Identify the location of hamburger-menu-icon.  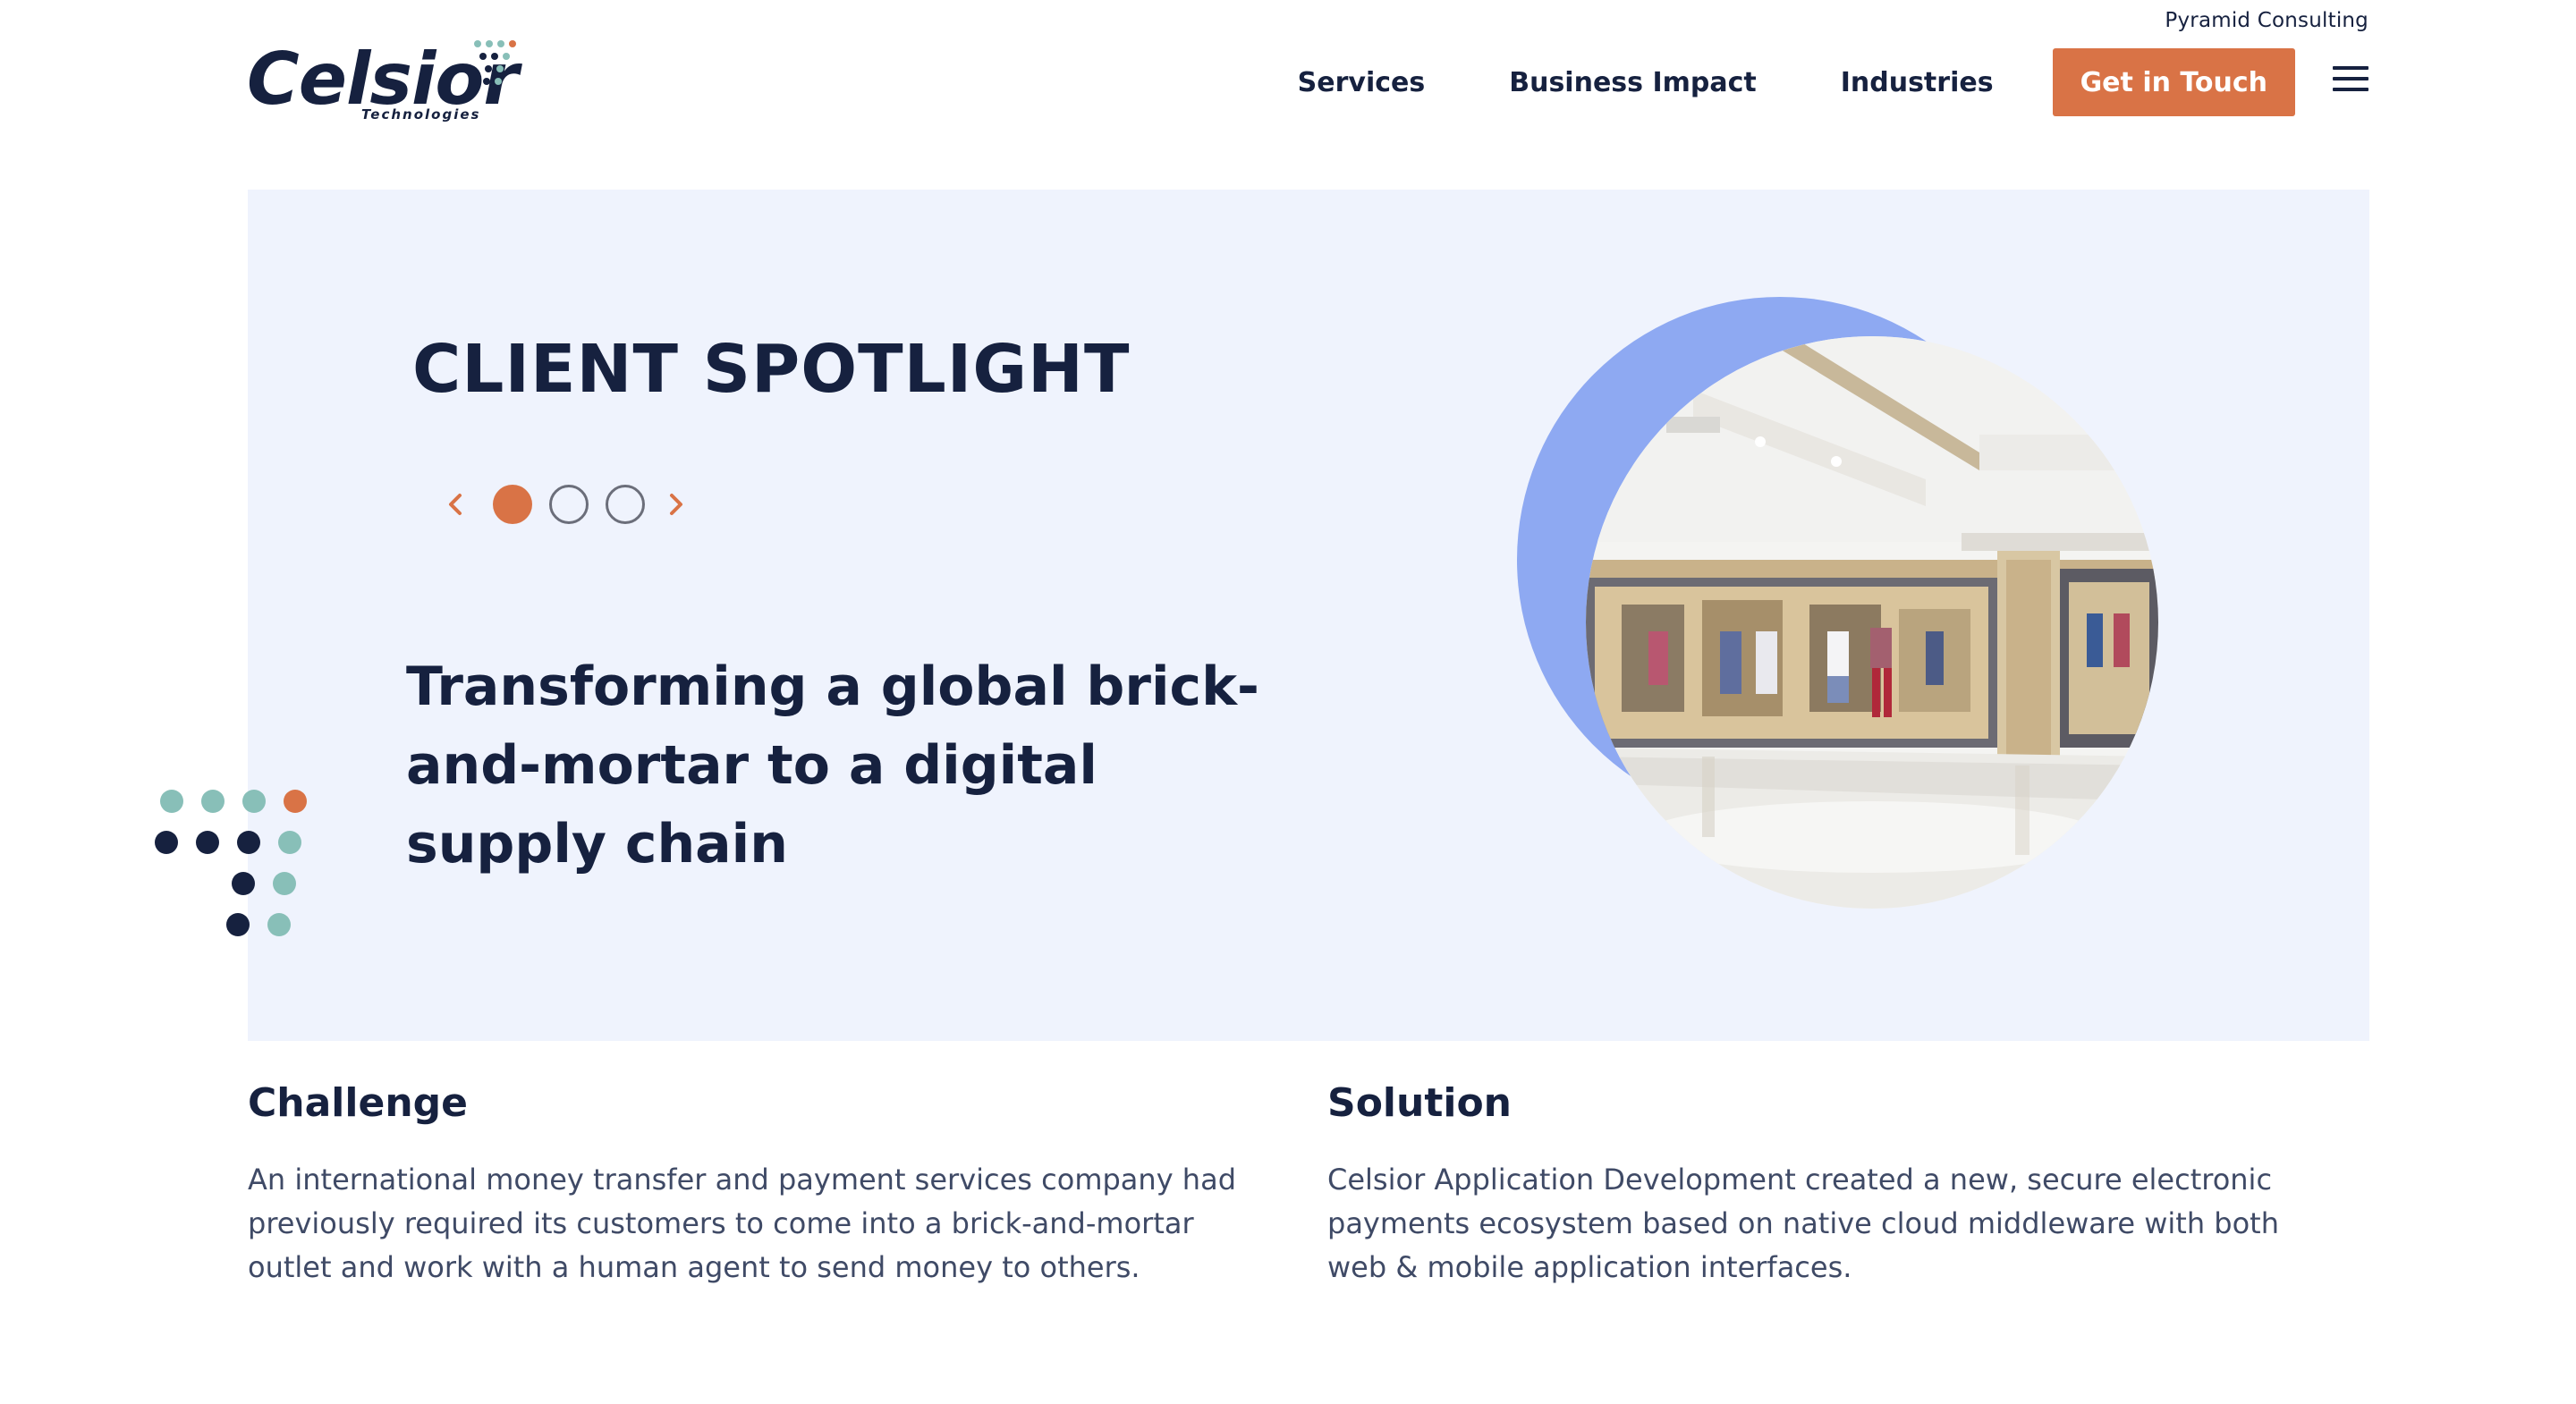
(2350, 80).